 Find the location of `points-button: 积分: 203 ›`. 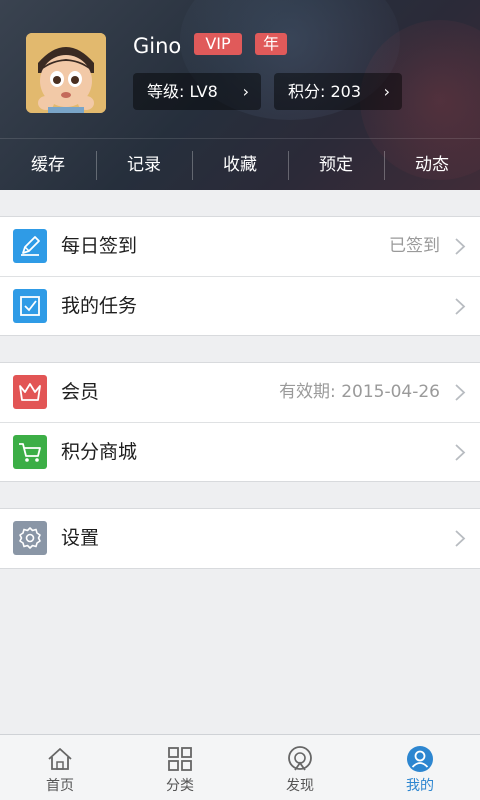

points-button: 积分: 203 › is located at coordinates (338, 91).